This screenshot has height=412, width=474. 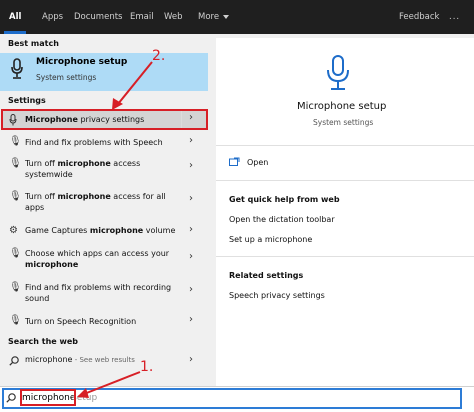 What do you see at coordinates (83, 393) in the screenshot?
I see `arrow-head-icon` at bounding box center [83, 393].